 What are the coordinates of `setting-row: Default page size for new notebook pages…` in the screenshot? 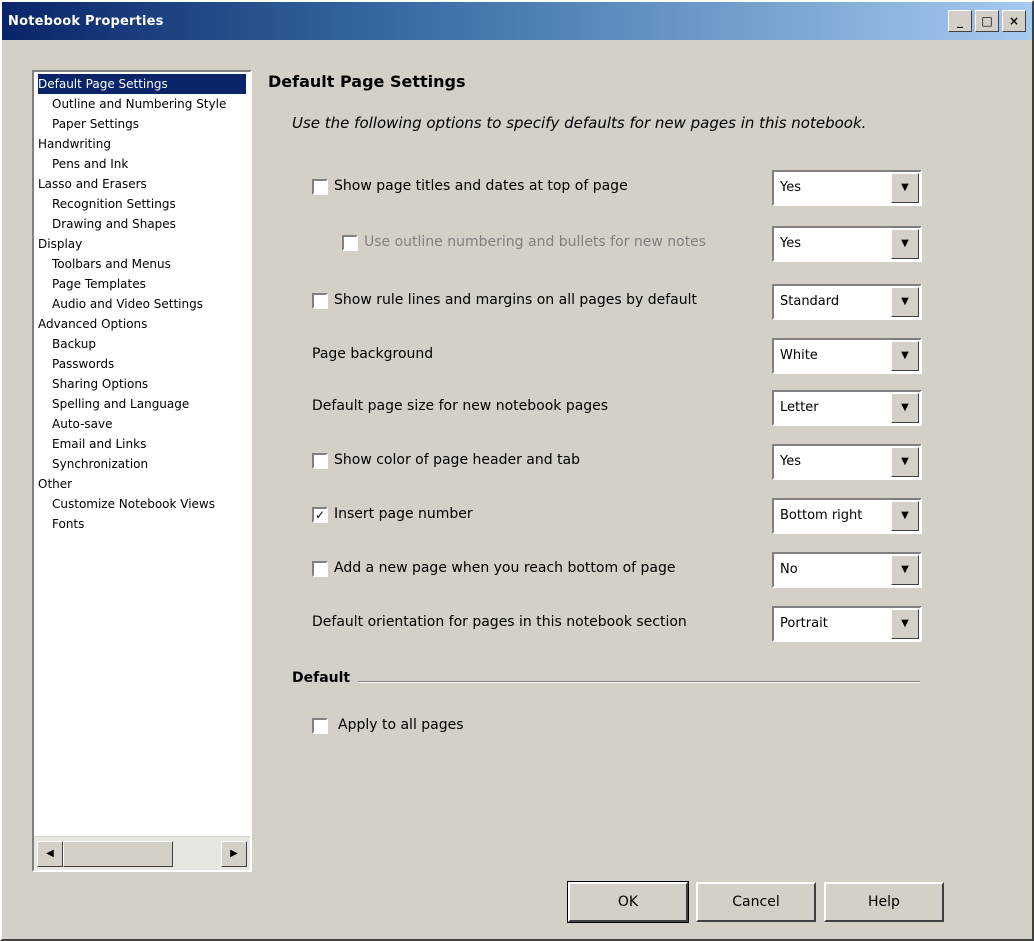 It's located at (612, 408).